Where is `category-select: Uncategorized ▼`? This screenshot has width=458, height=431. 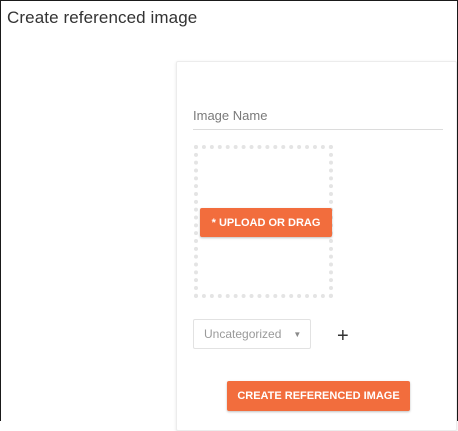 category-select: Uncategorized ▼ is located at coordinates (252, 334).